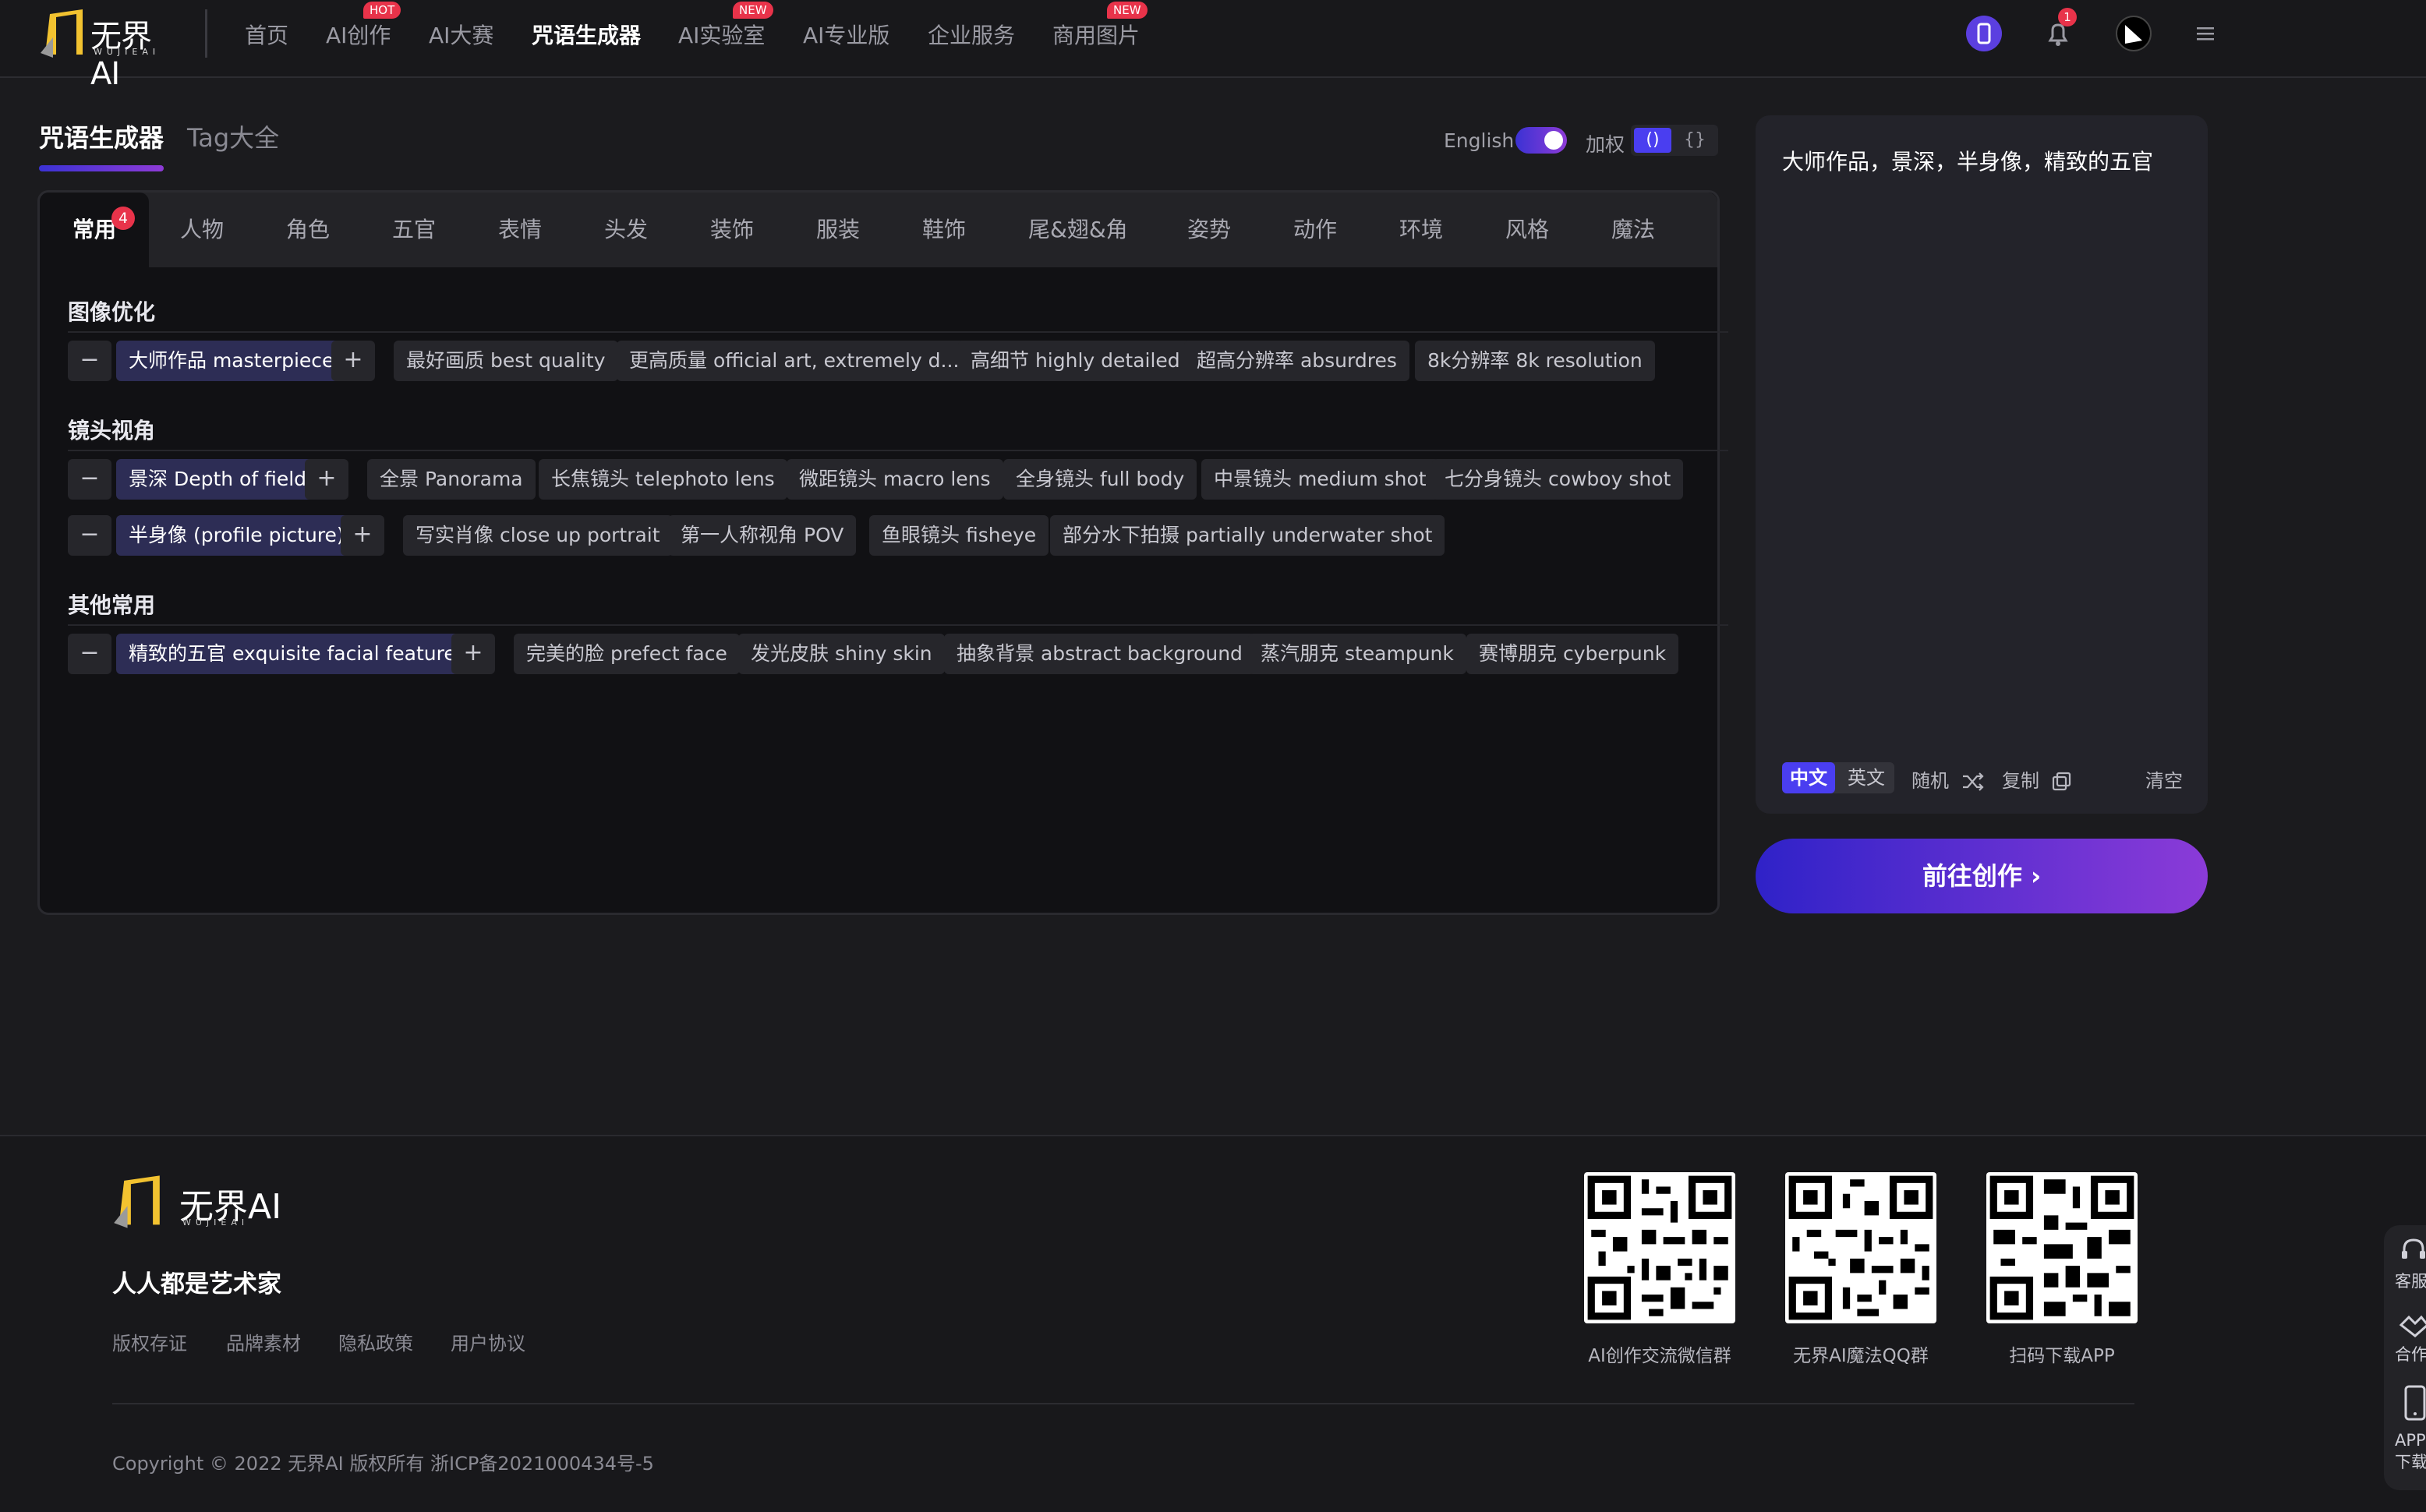  What do you see at coordinates (1572, 654) in the screenshot?
I see `tag-chip: 赛博朋克 cyberpunk` at bounding box center [1572, 654].